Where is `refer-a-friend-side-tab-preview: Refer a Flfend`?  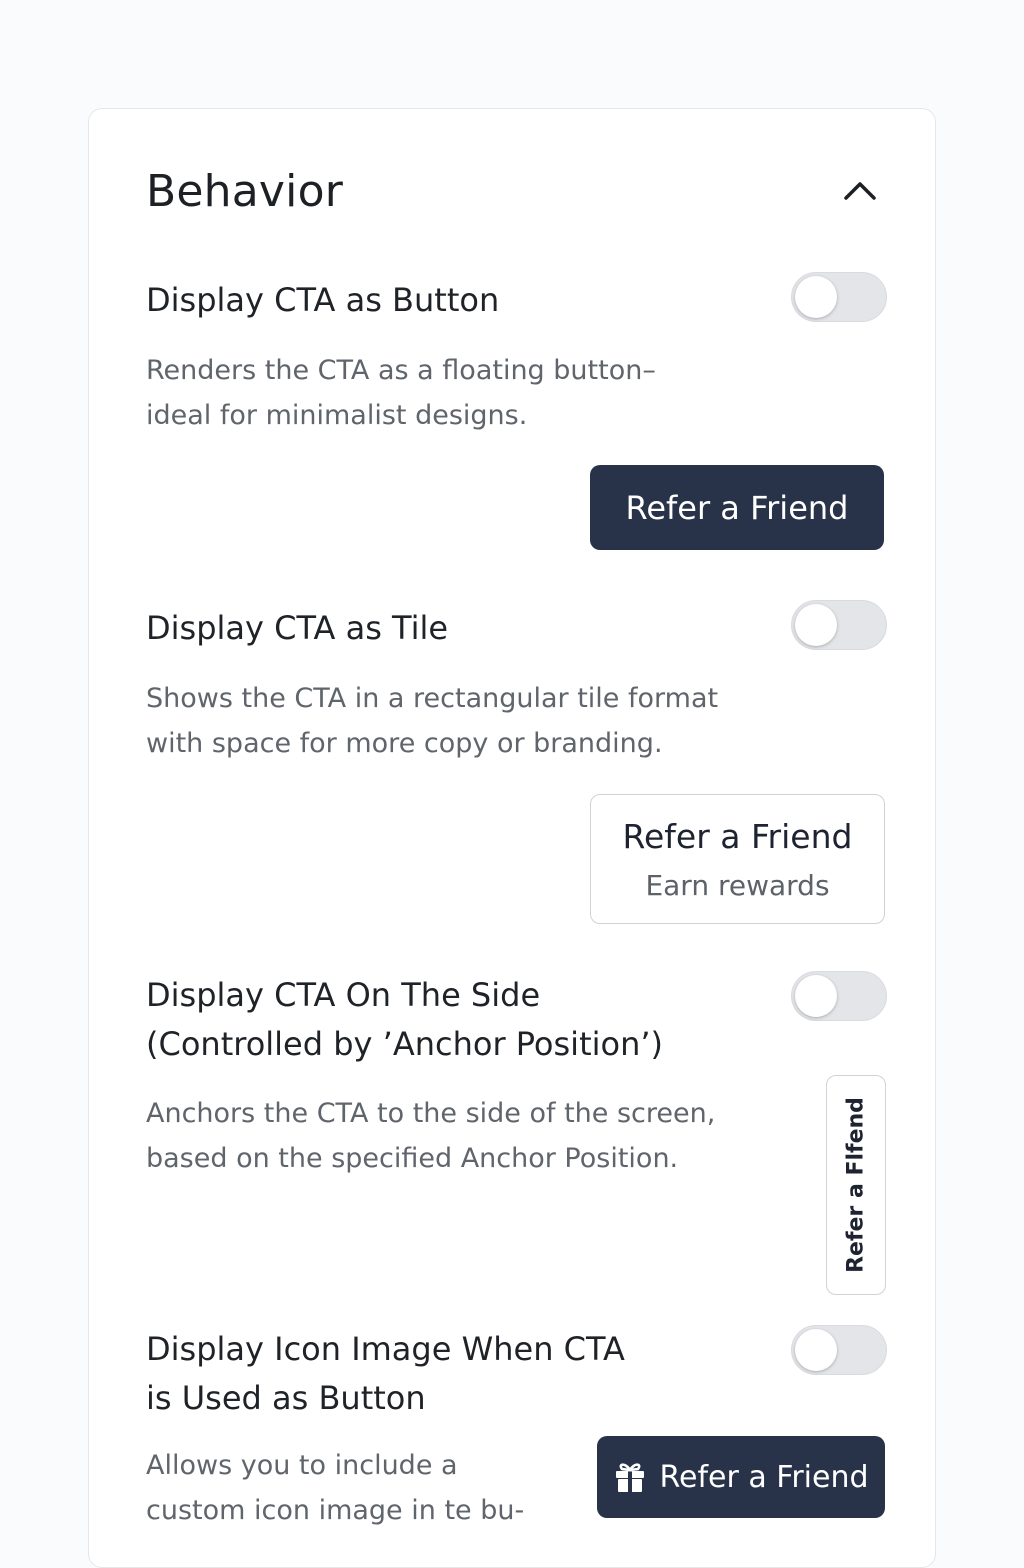 refer-a-friend-side-tab-preview: Refer a Flfend is located at coordinates (856, 1185).